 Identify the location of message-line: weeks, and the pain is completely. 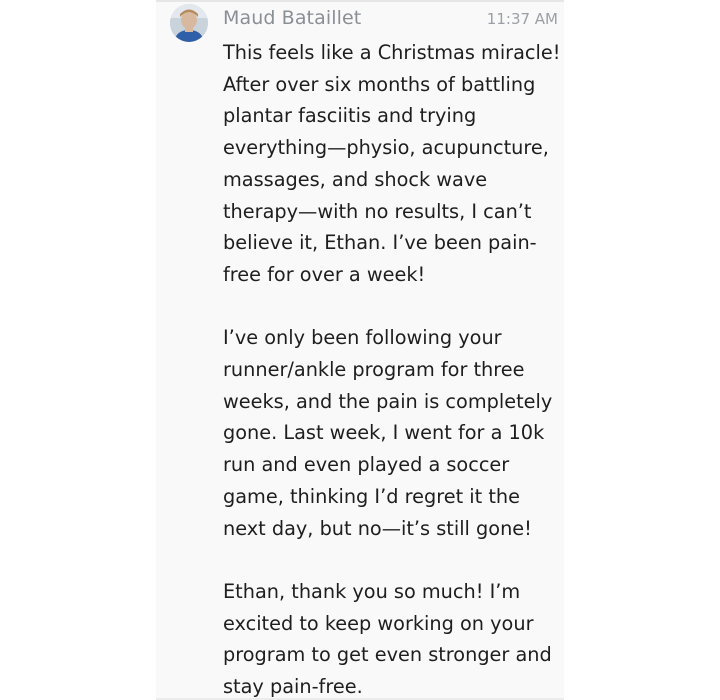
(388, 401).